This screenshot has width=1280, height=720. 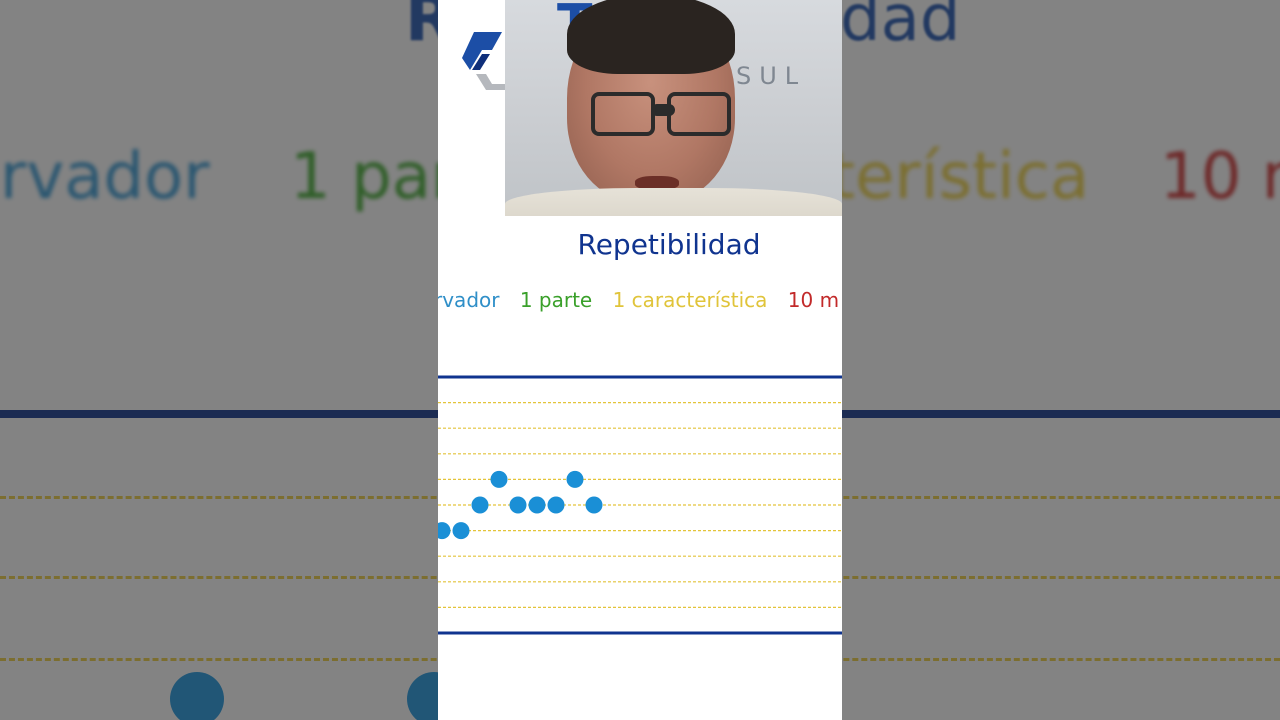 What do you see at coordinates (469, 300) in the screenshot?
I see `label-observador: rvador` at bounding box center [469, 300].